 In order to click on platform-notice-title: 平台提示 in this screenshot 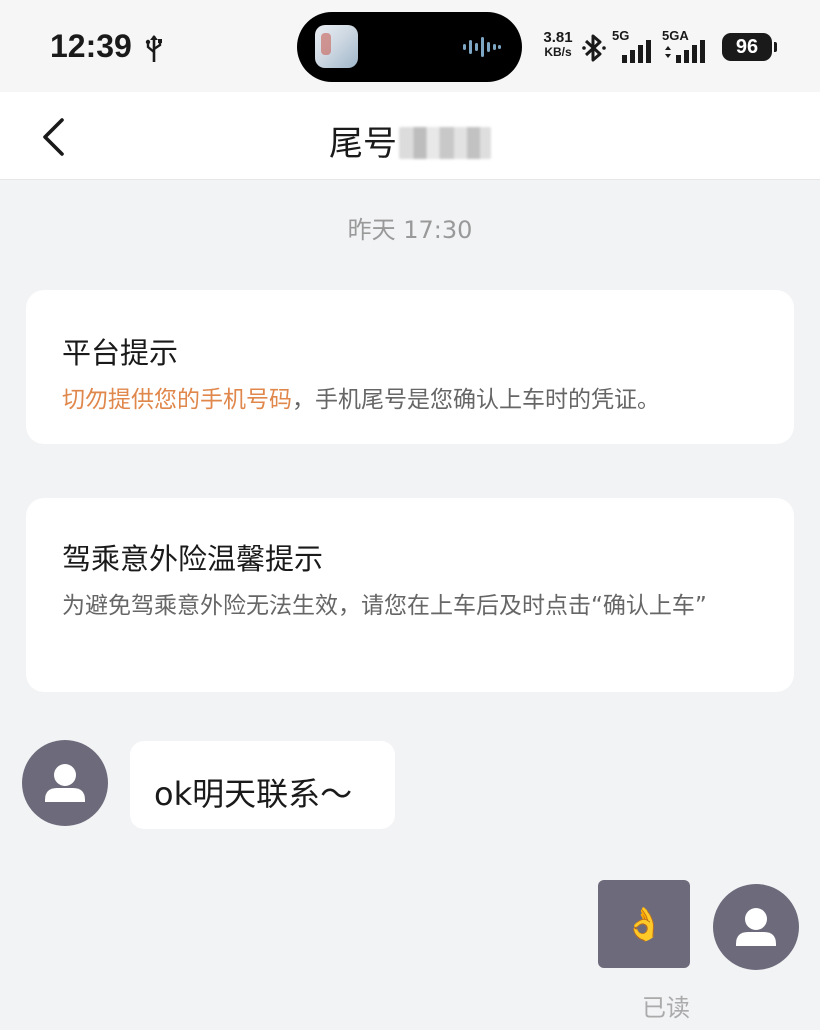, I will do `click(120, 353)`.